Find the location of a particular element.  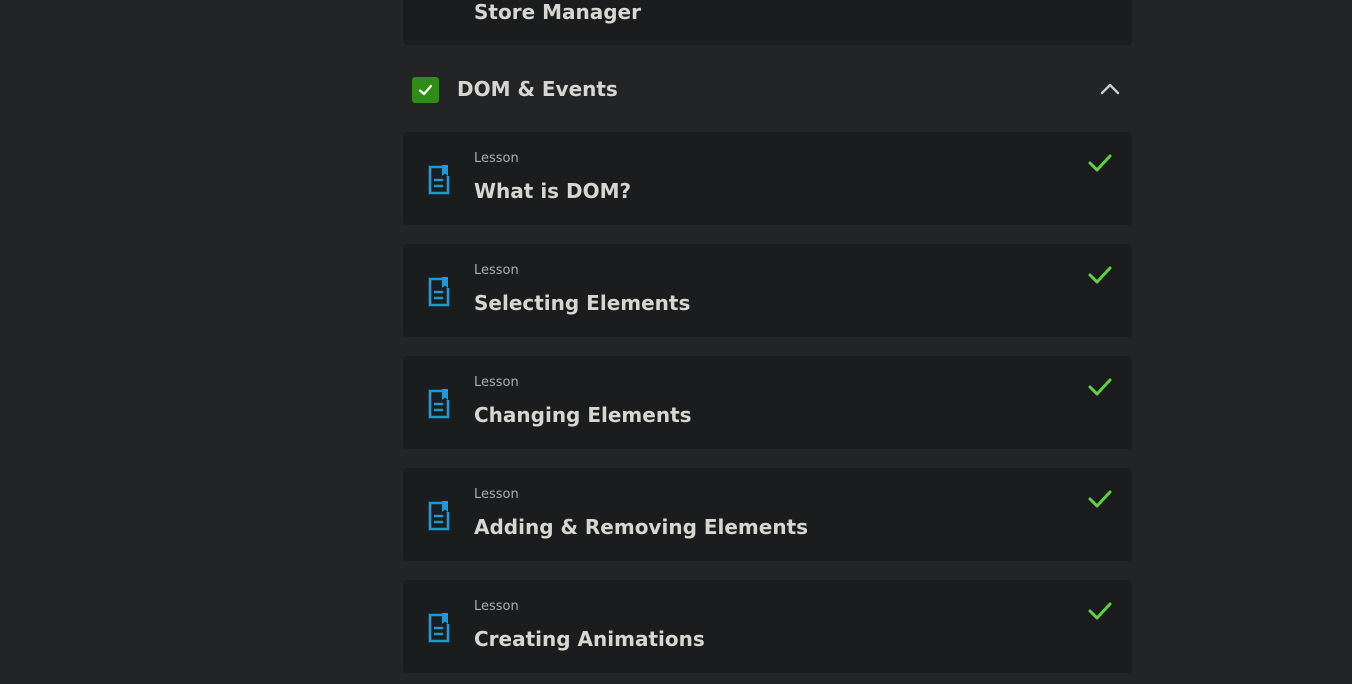

chevron-up-icon is located at coordinates (1110, 89).